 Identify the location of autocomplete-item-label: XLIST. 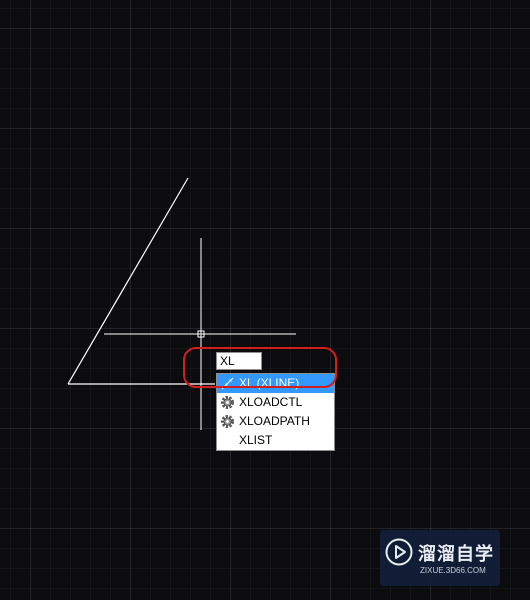
(256, 440).